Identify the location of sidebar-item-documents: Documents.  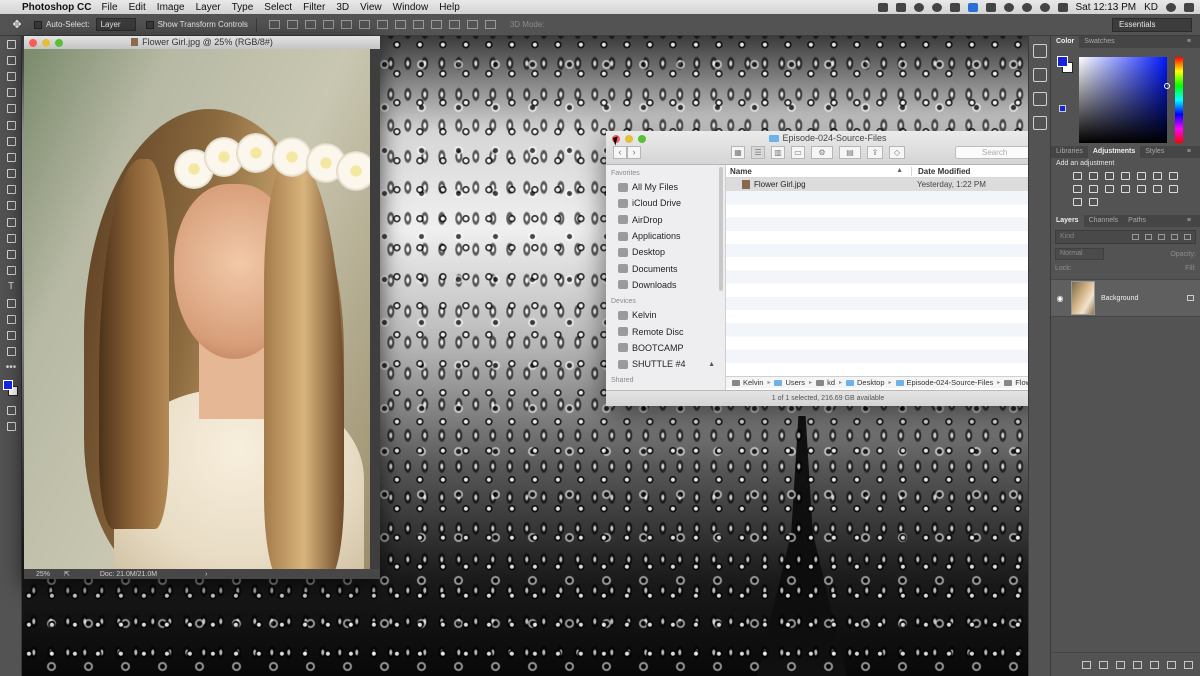
(665, 268).